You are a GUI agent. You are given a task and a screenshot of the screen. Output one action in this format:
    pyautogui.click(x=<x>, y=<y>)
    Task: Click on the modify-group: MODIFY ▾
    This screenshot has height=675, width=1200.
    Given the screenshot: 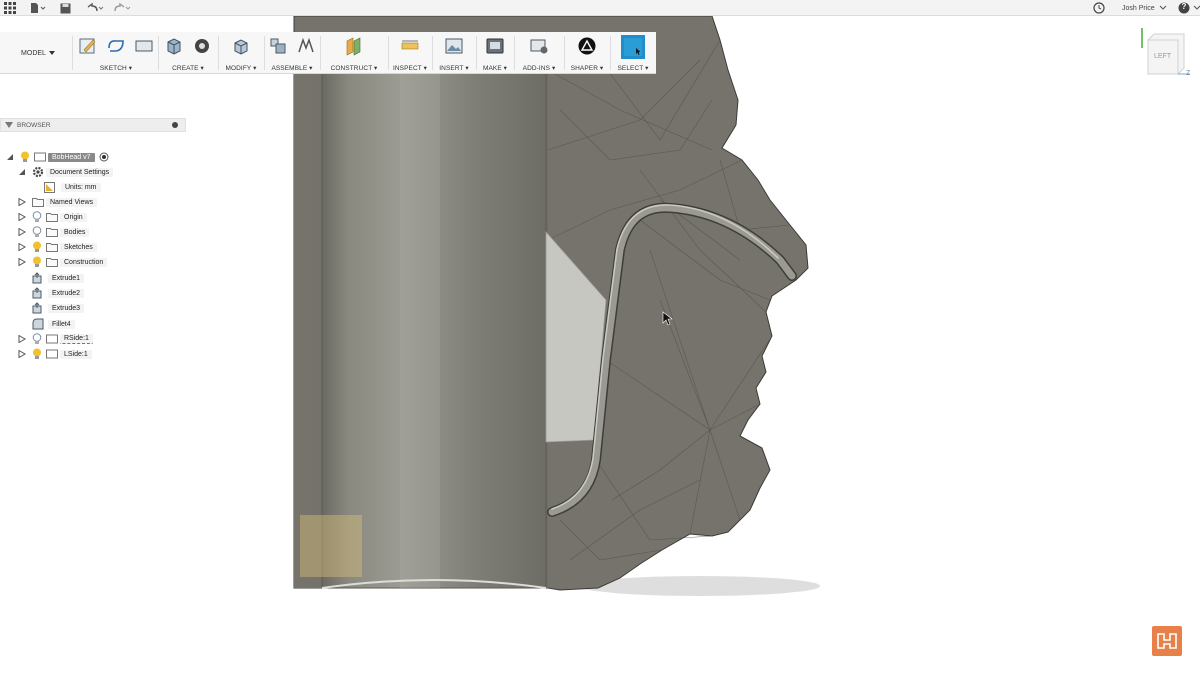 What is the action you would take?
    pyautogui.click(x=241, y=53)
    